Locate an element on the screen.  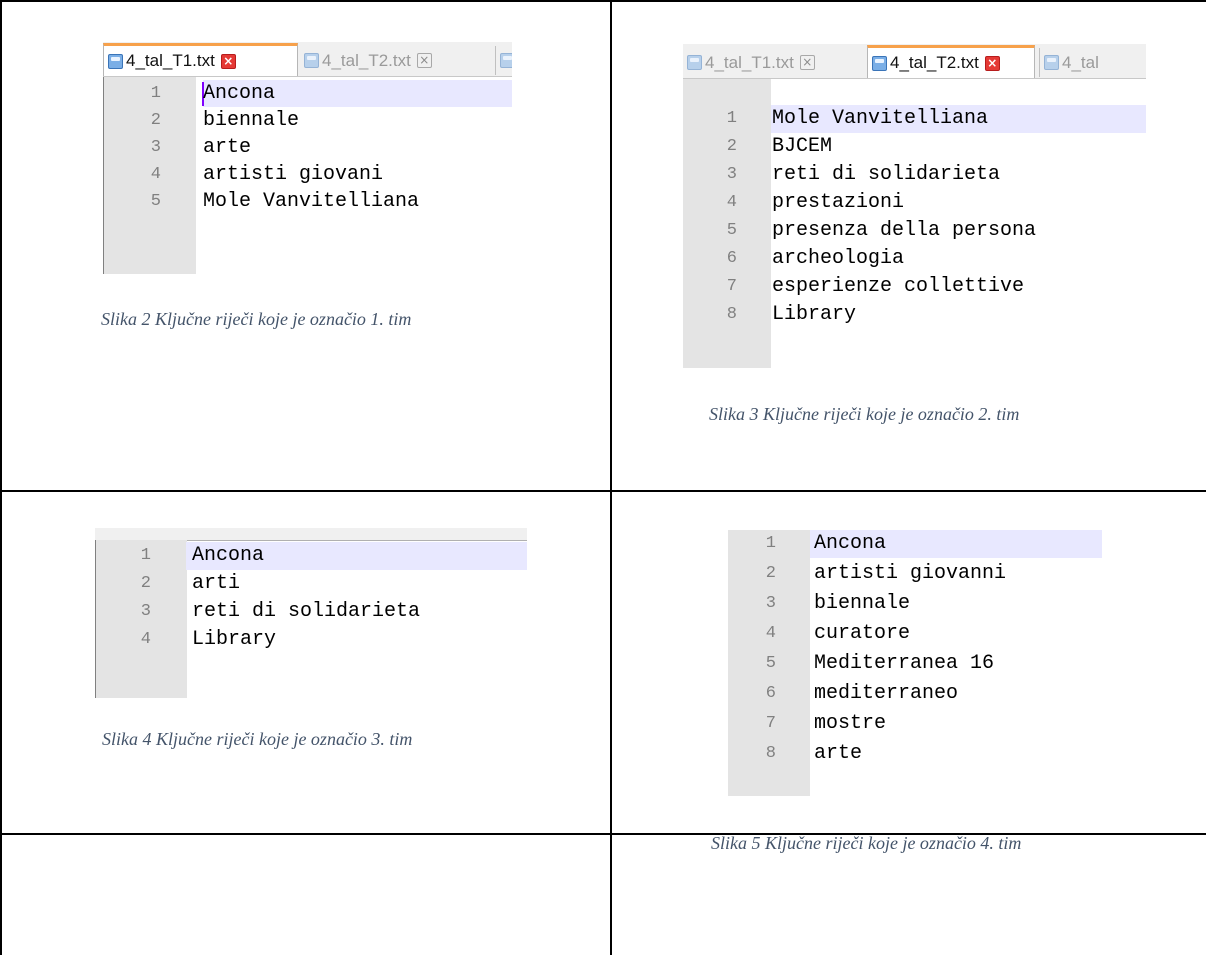
editor-line: 1 Mole Vanvitelliana is located at coordinates (914, 118).